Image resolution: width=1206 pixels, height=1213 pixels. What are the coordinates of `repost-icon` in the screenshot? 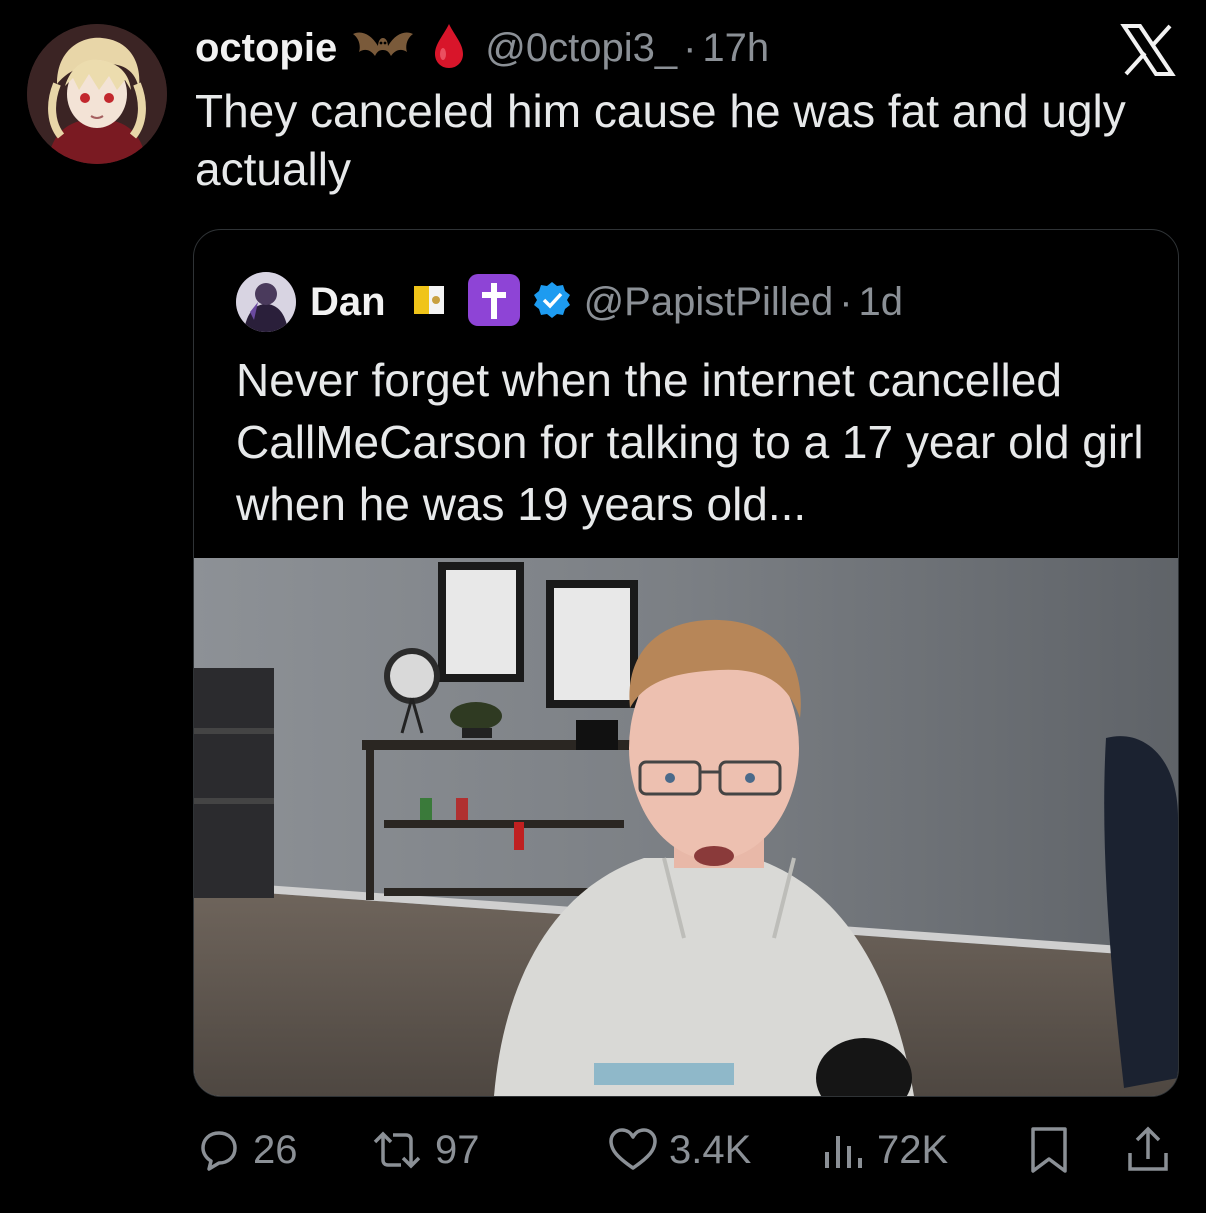 It's located at (397, 1150).